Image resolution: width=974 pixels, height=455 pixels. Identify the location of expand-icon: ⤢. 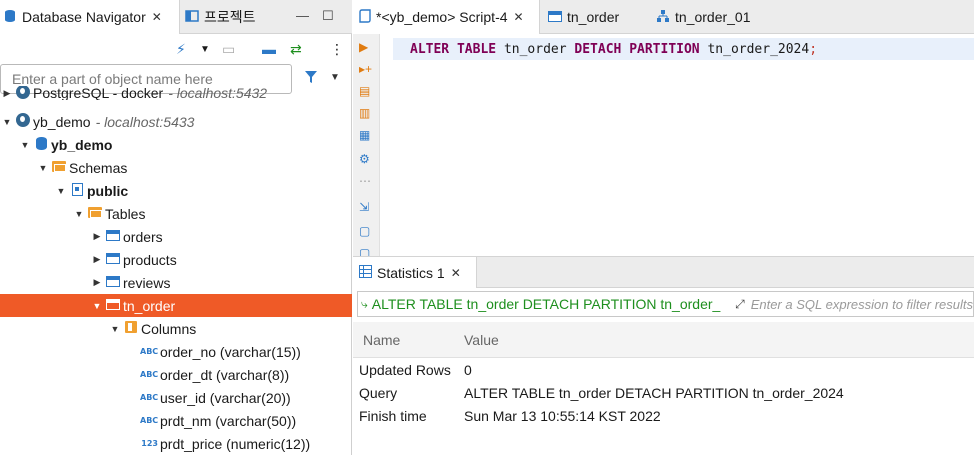
(740, 304).